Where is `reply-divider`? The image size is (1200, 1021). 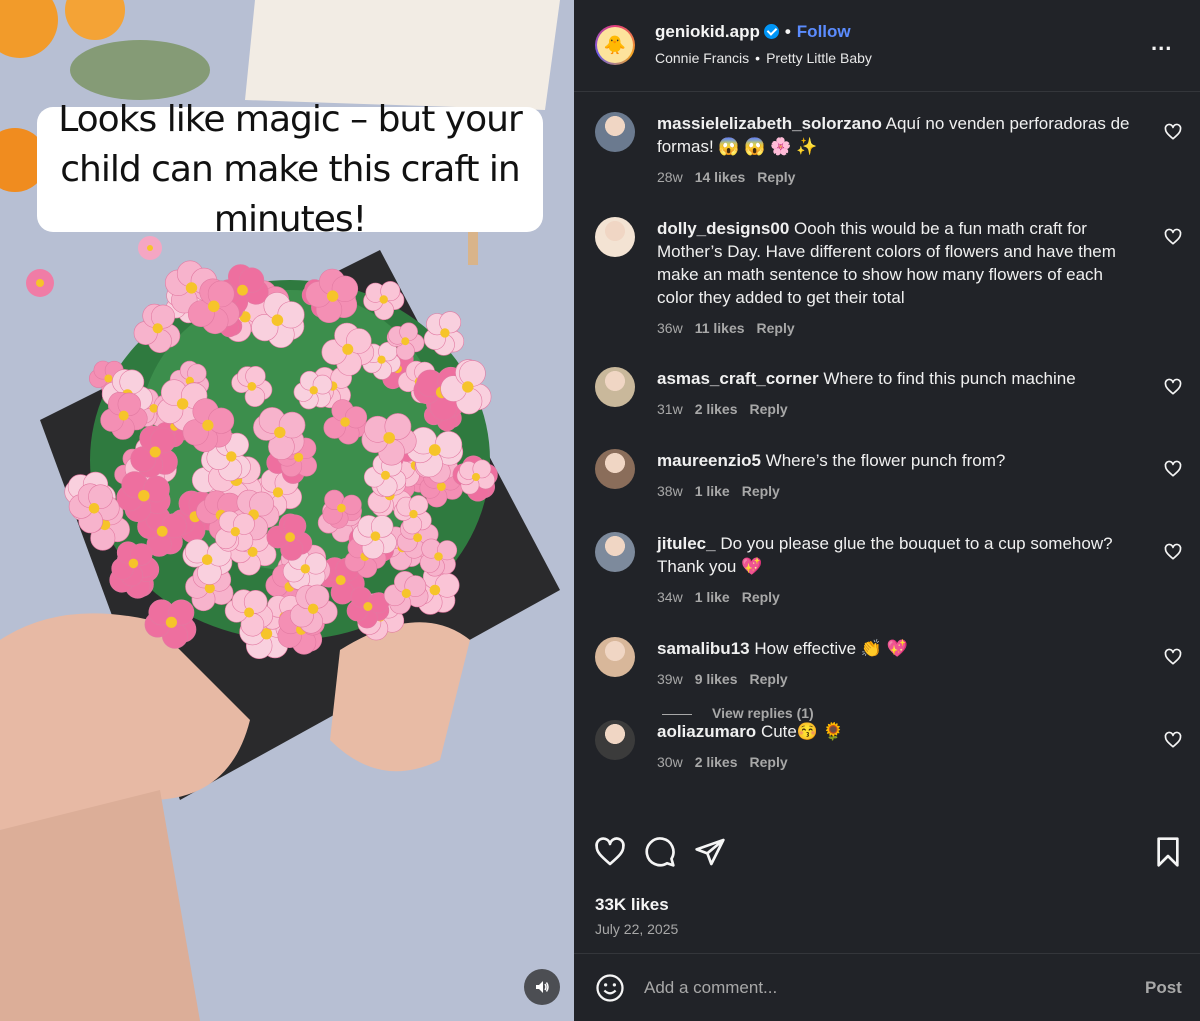 reply-divider is located at coordinates (677, 714).